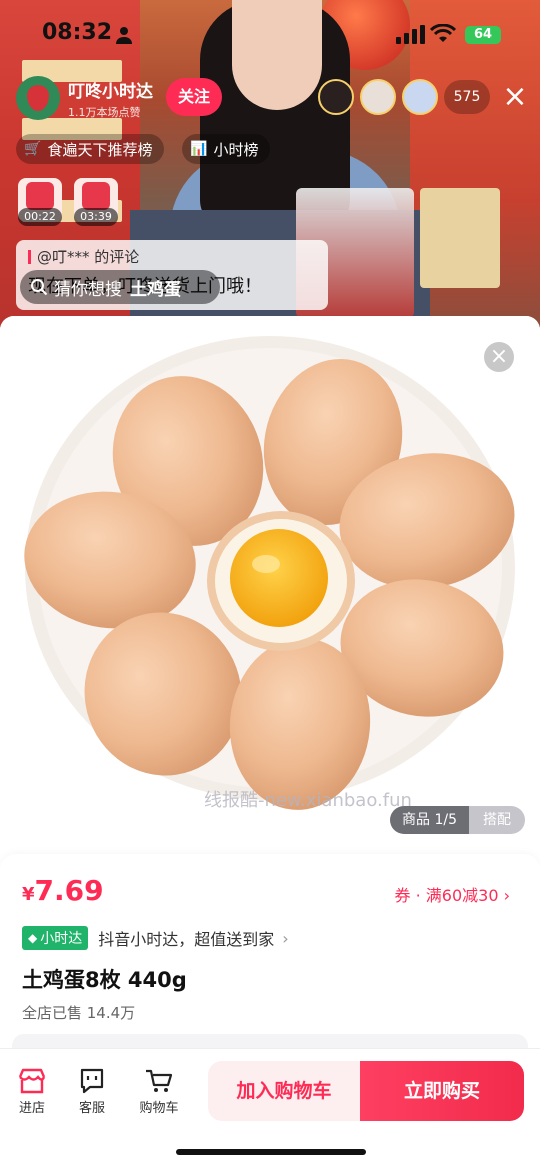  I want to click on search-keyword: 土鸡蛋, so click(155, 289).